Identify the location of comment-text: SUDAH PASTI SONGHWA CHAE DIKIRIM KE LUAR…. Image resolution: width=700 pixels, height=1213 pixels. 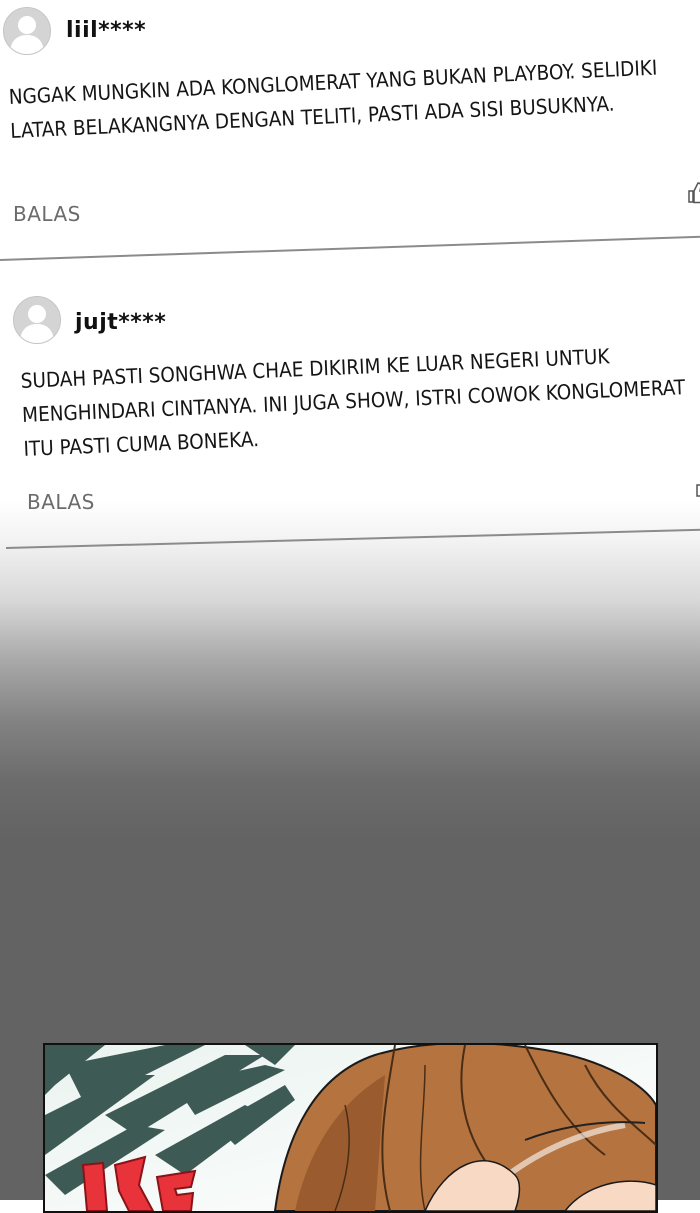
(353, 402).